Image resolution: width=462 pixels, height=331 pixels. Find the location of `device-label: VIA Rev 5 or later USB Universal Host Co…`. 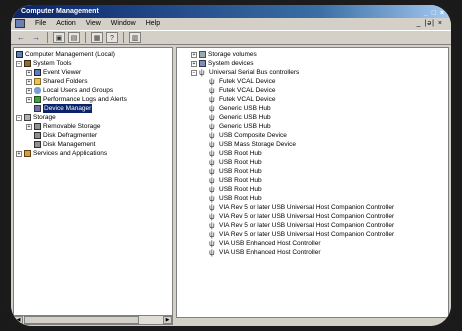

device-label: VIA Rev 5 or later USB Universal Host Co… is located at coordinates (307, 234).